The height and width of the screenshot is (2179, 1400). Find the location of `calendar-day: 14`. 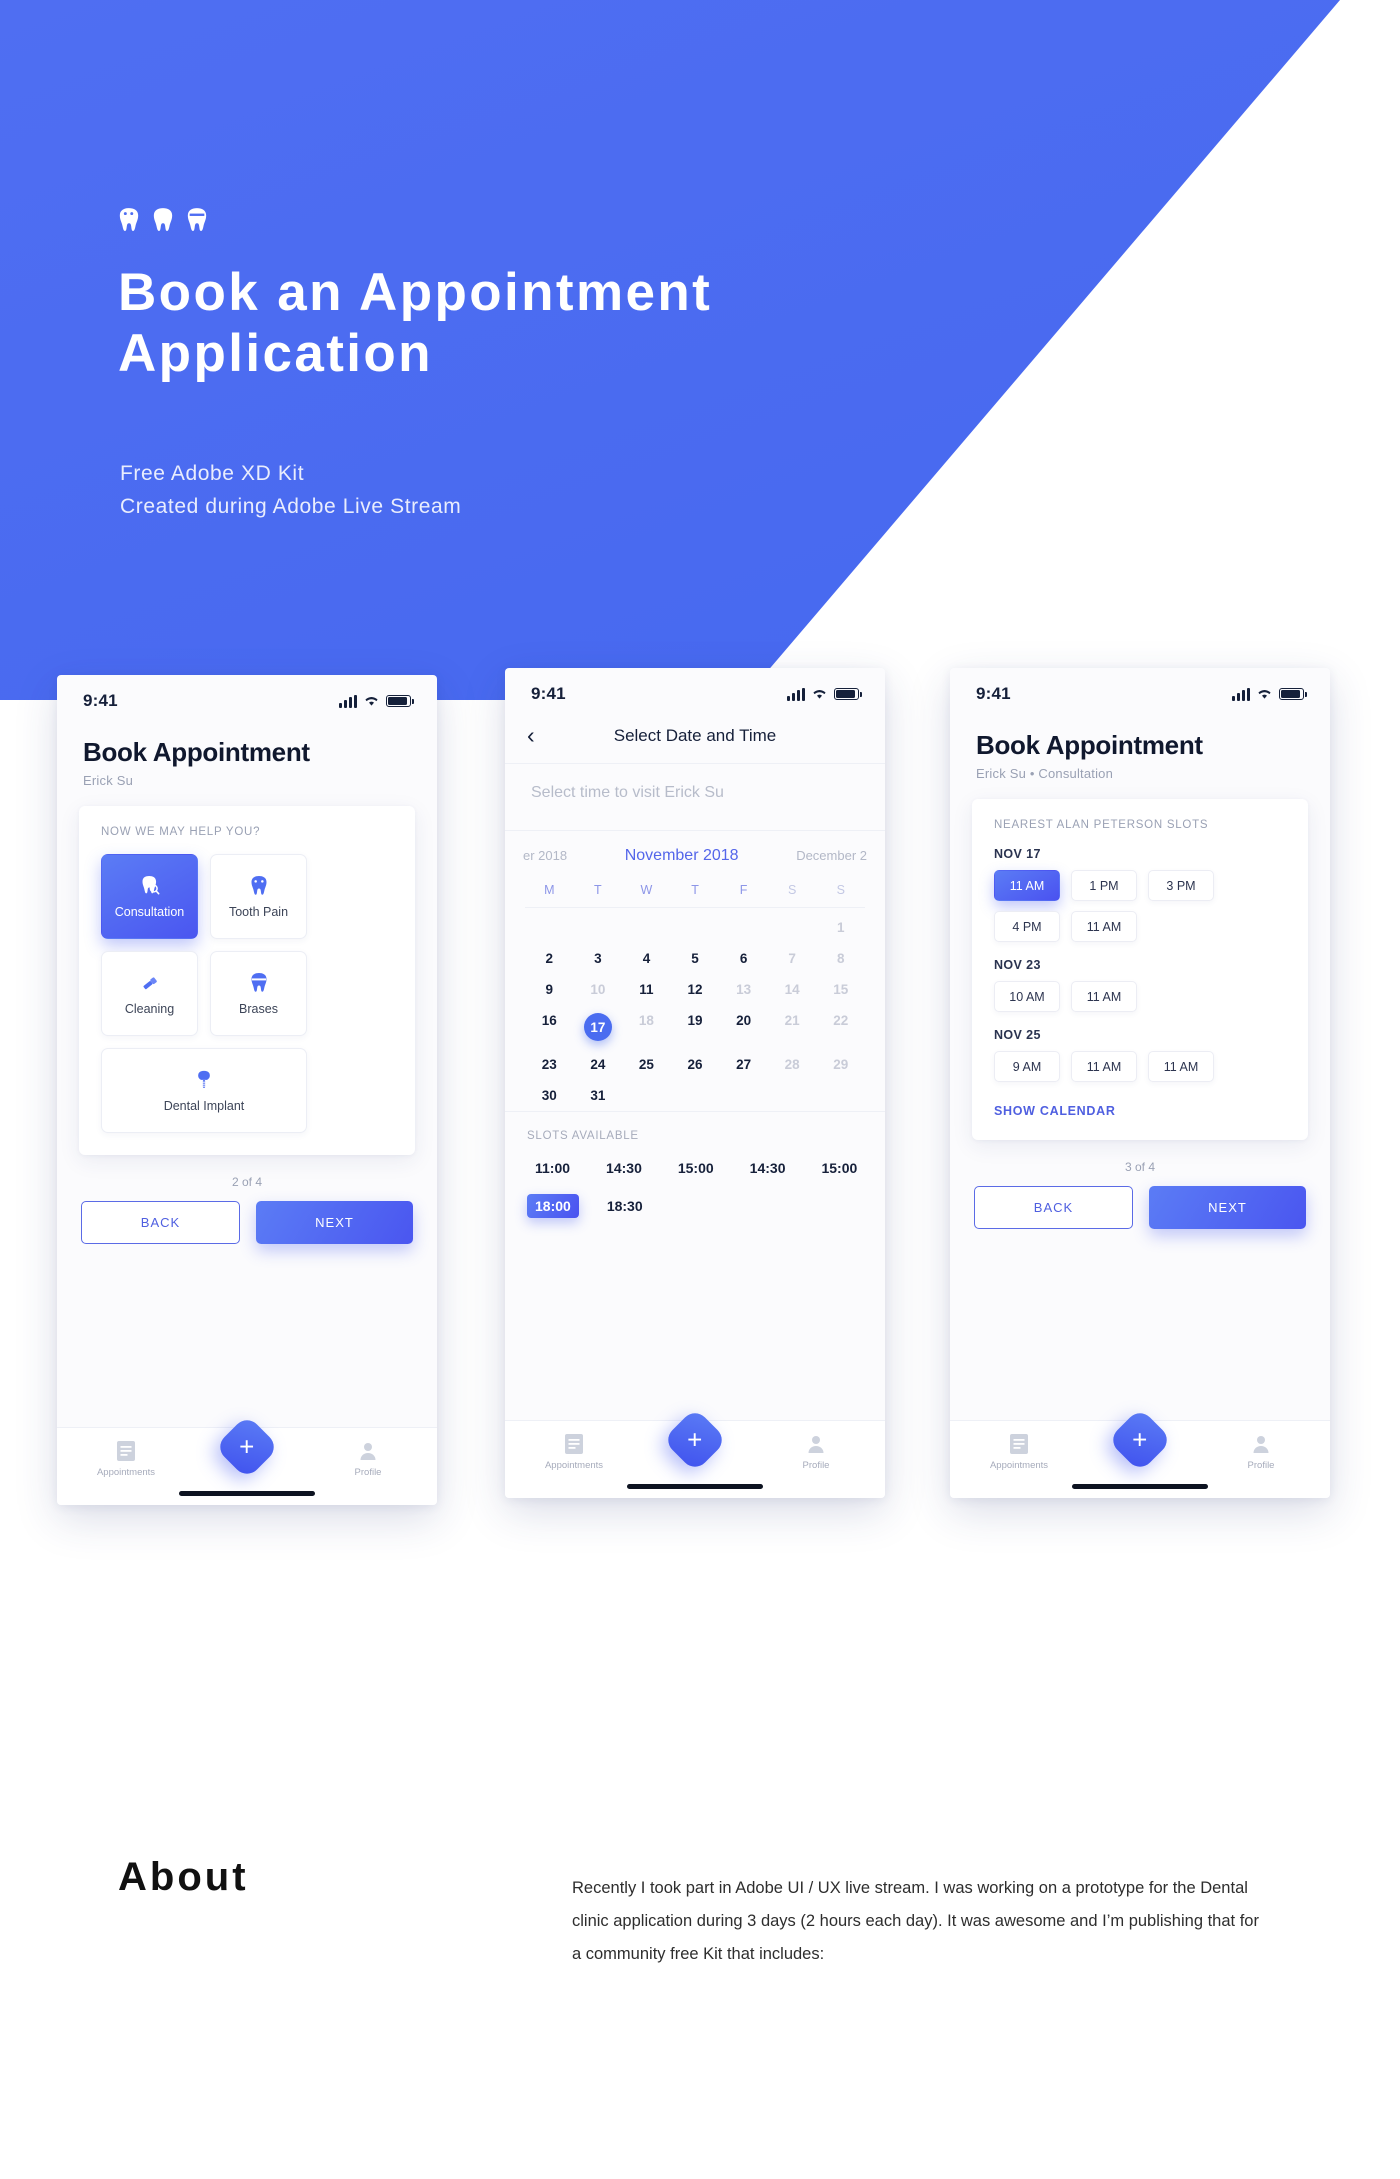

calendar-day: 14 is located at coordinates (792, 989).